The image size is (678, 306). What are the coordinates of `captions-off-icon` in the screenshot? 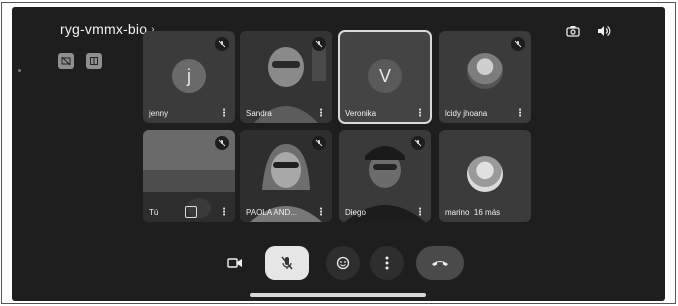 It's located at (66, 61).